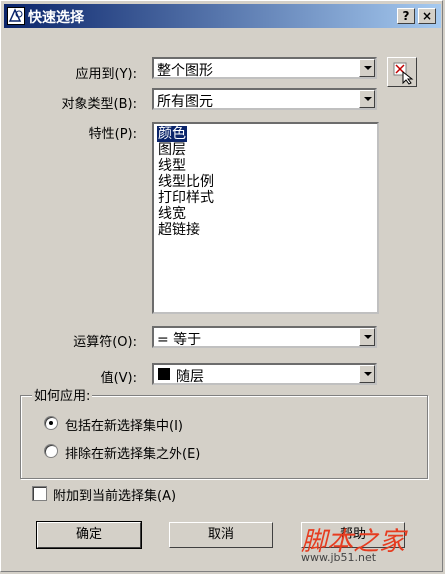 This screenshot has height=574, width=445. I want to click on exclude-radio, so click(51, 451).